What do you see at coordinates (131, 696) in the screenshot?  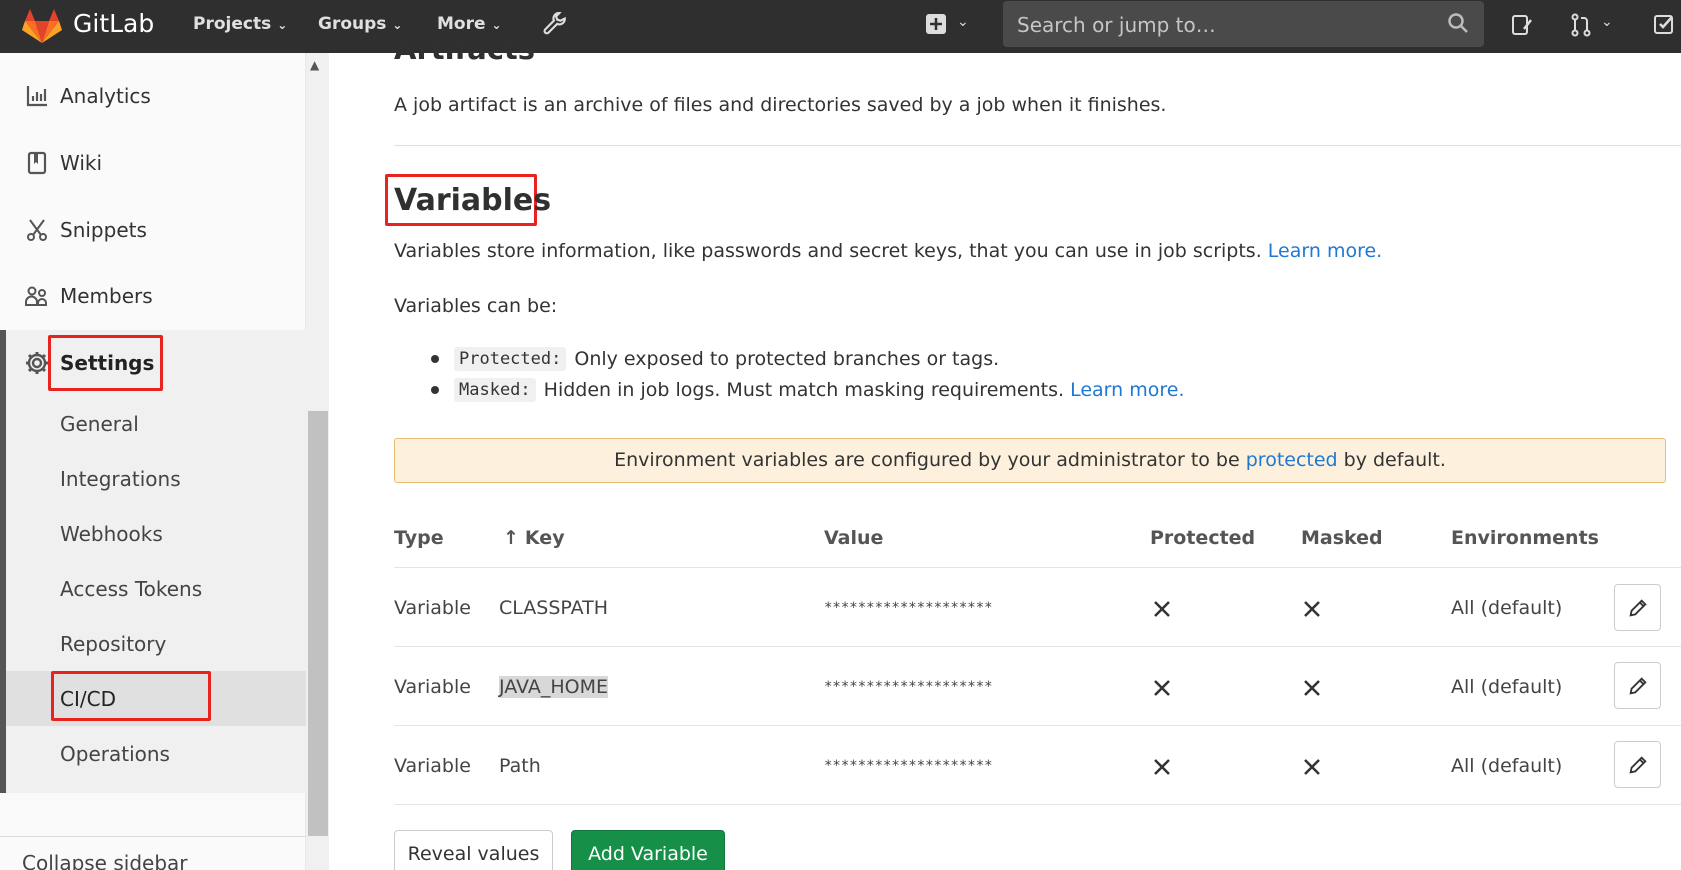 I see `highlight-box-cicd` at bounding box center [131, 696].